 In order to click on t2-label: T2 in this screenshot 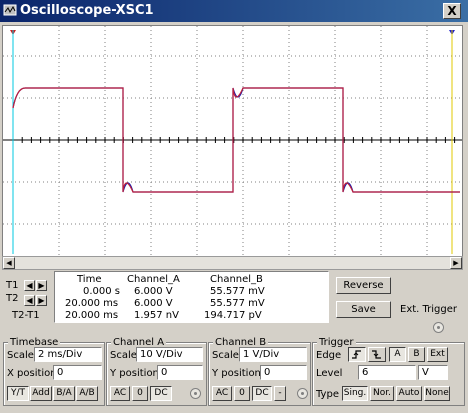, I will do `click(12, 298)`.